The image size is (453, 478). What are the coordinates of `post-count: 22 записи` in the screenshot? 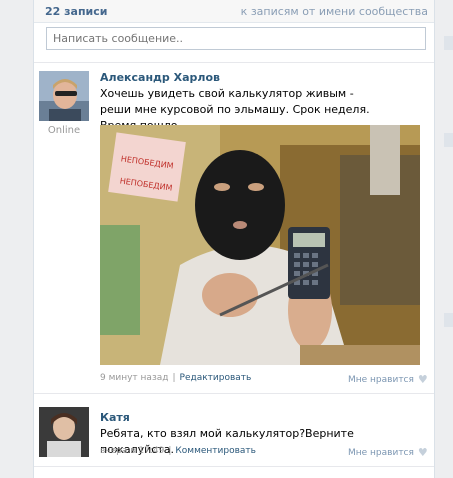 It's located at (76, 11).